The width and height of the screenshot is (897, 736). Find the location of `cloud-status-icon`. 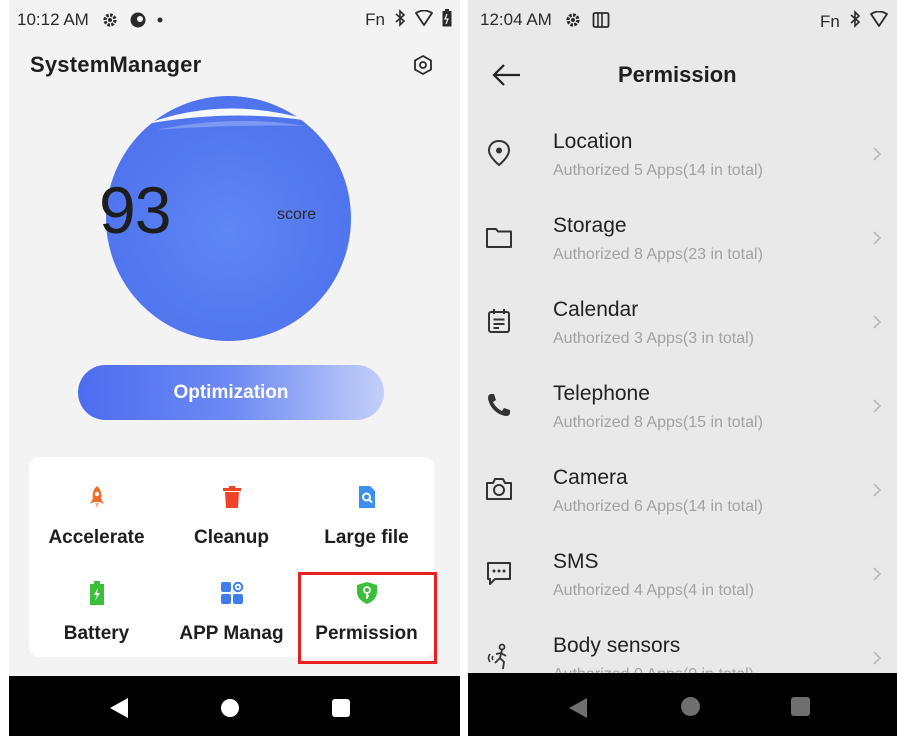

cloud-status-icon is located at coordinates (138, 20).